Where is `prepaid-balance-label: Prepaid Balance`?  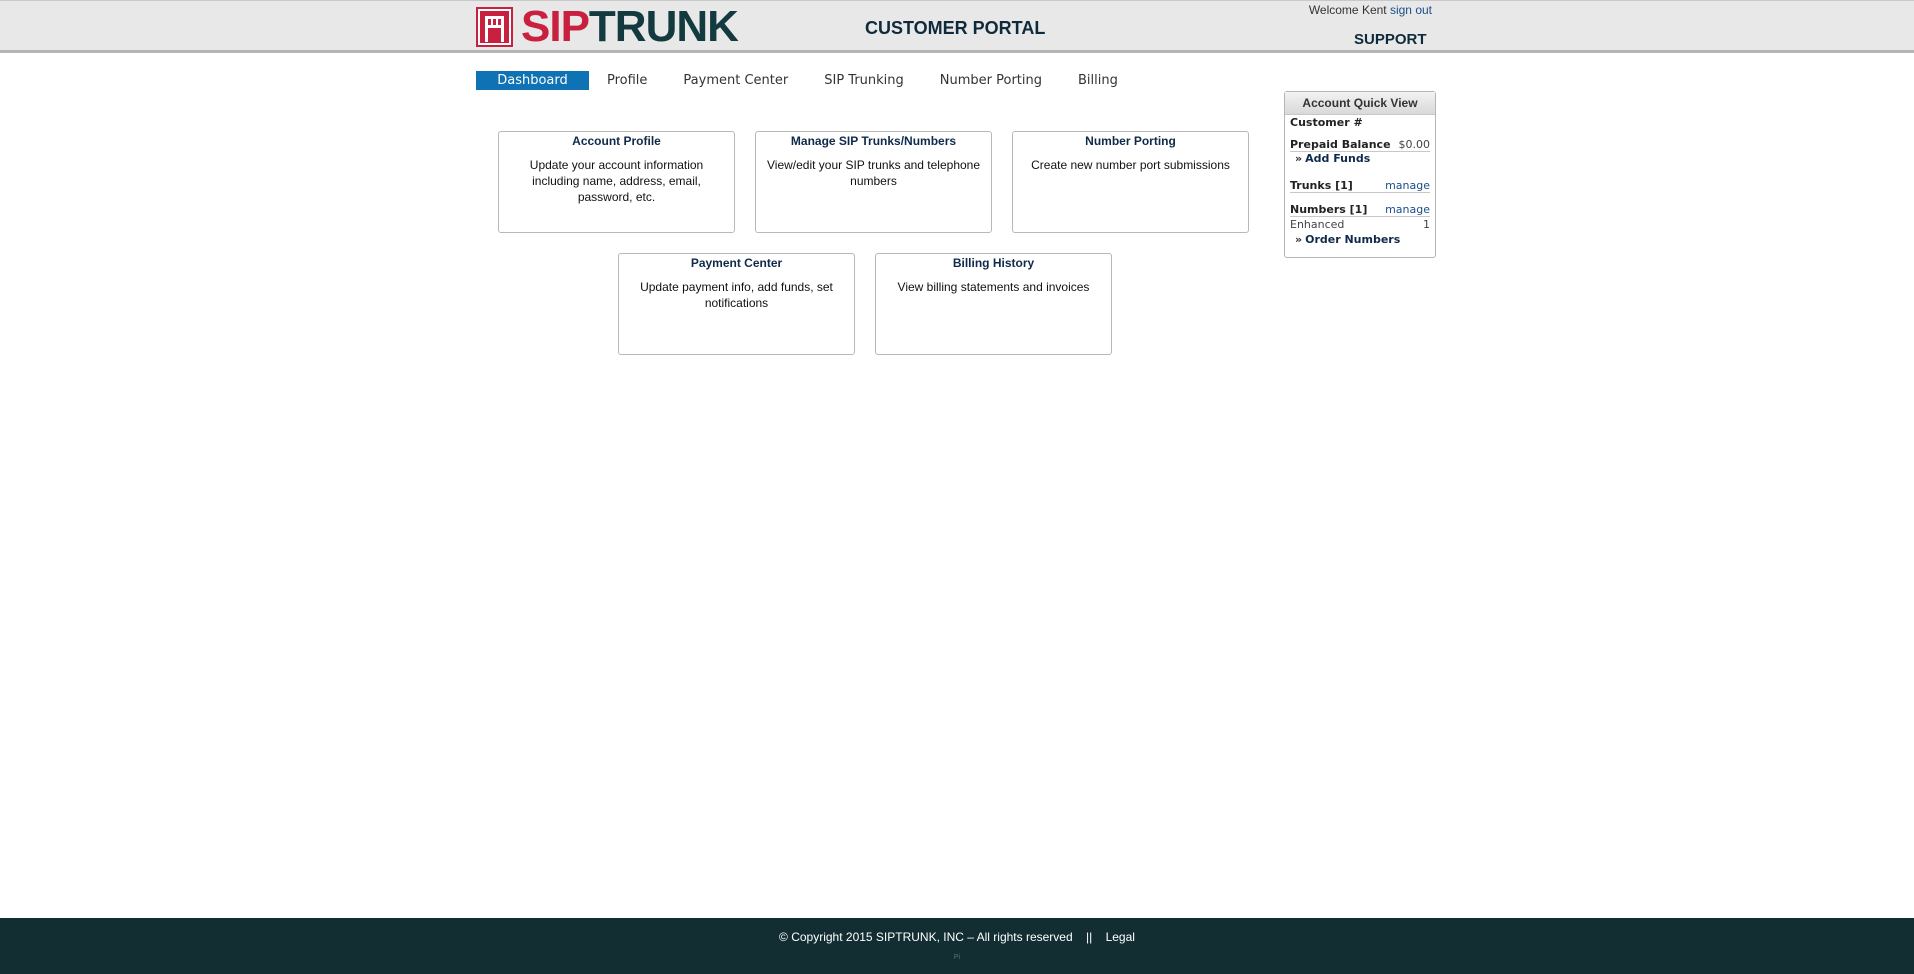
prepaid-balance-label: Prepaid Balance is located at coordinates (1340, 144).